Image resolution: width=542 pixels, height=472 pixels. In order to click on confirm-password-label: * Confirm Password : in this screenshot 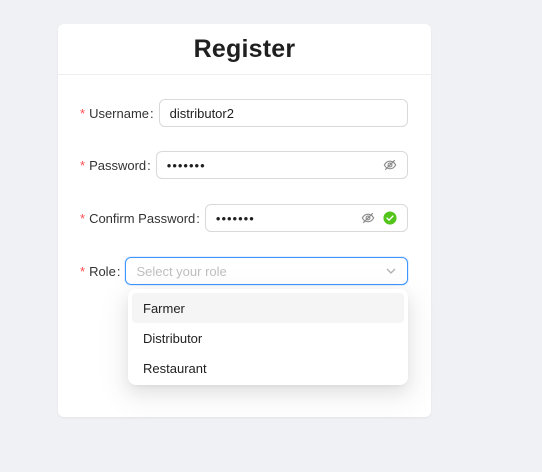, I will do `click(142, 218)`.